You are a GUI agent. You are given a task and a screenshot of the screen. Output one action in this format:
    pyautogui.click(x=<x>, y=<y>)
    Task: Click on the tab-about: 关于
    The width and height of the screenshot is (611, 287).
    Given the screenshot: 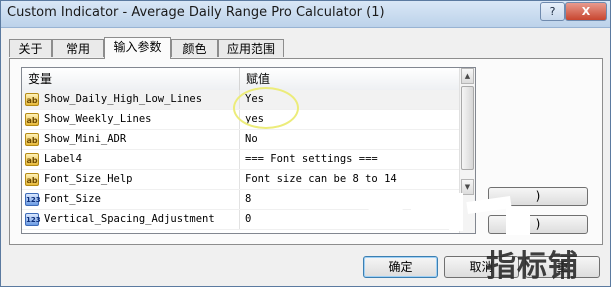 What is the action you would take?
    pyautogui.click(x=30, y=48)
    